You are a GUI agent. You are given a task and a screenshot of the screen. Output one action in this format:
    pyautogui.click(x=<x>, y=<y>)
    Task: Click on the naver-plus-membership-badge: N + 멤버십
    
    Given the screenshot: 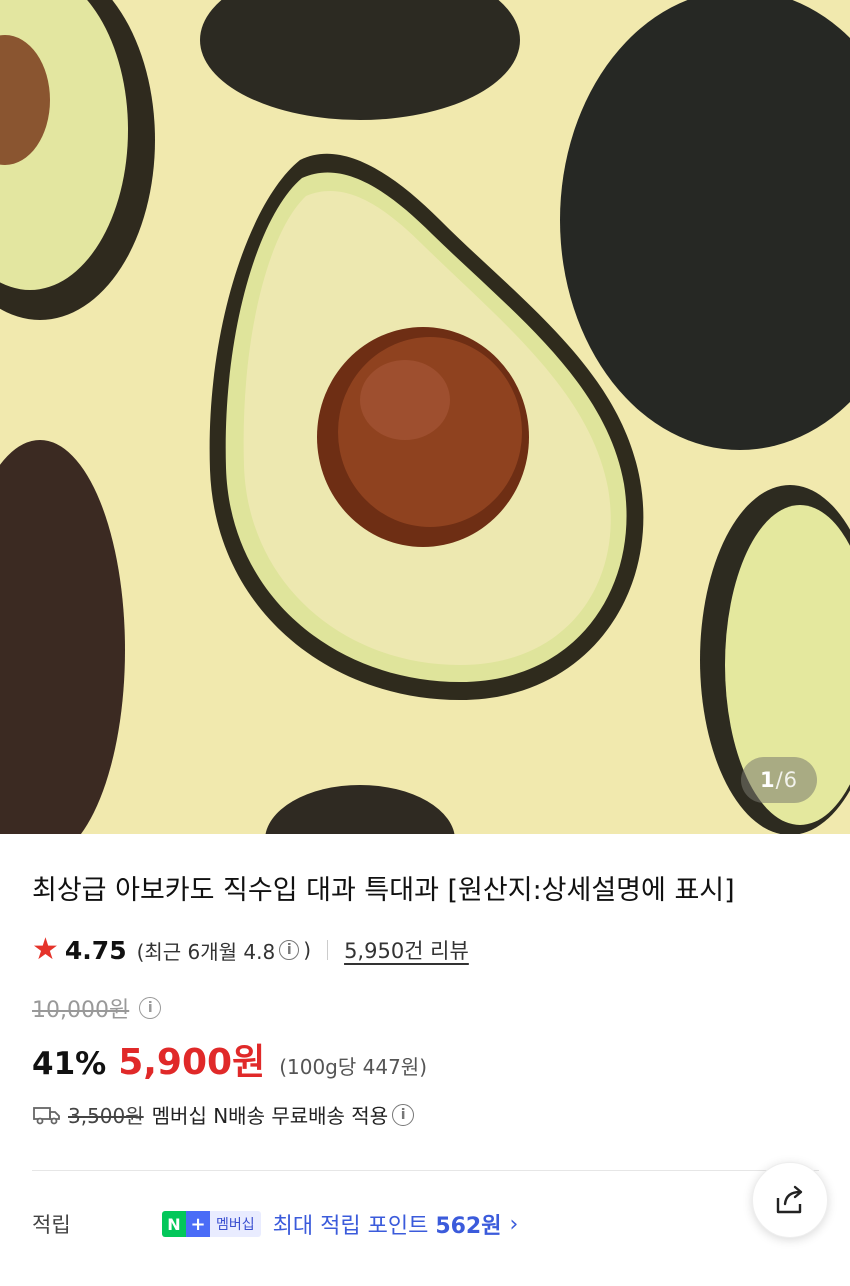 What is the action you would take?
    pyautogui.click(x=211, y=1224)
    